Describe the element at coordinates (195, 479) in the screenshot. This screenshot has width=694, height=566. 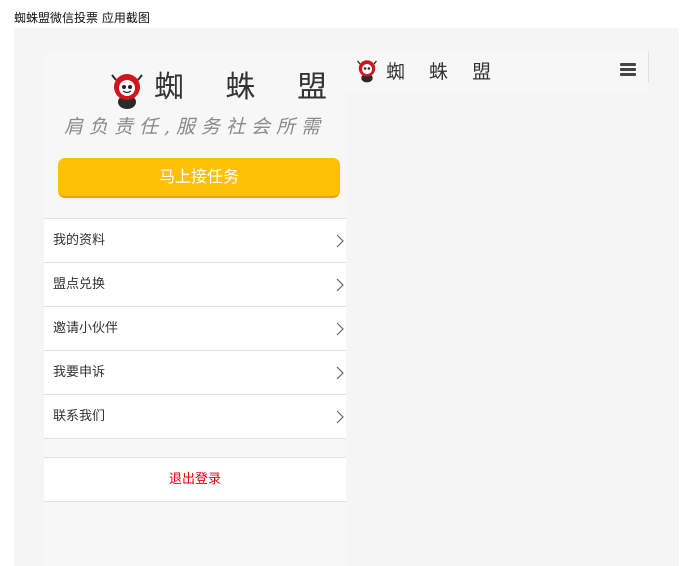
I see `logout-button: 退出登录` at that location.